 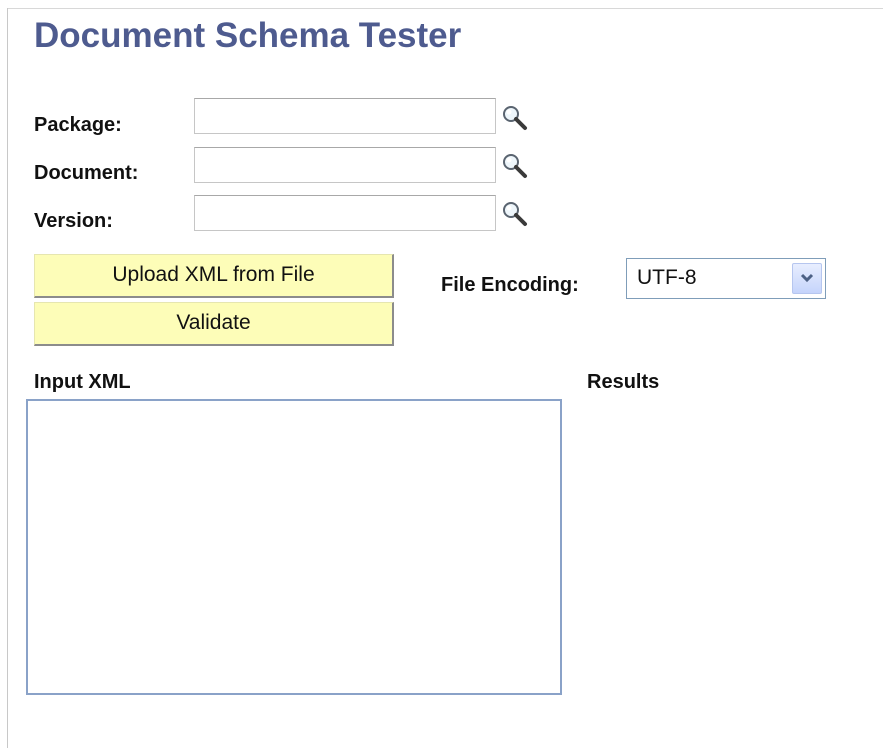 What do you see at coordinates (445, 8) in the screenshot?
I see `frame-top-border` at bounding box center [445, 8].